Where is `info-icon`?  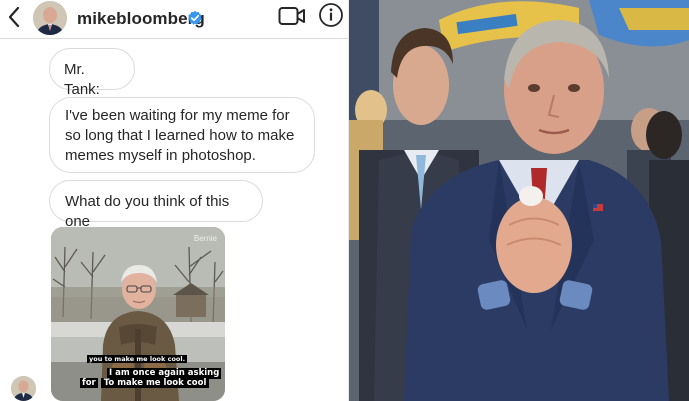 info-icon is located at coordinates (331, 15).